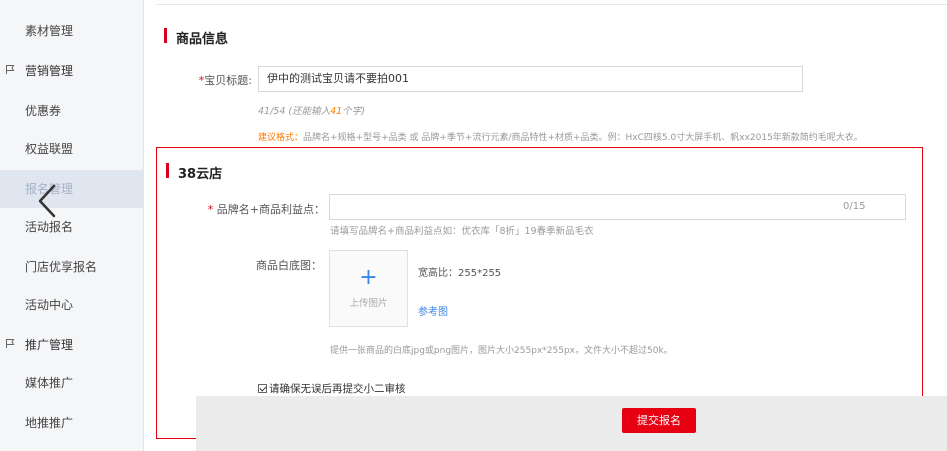 The width and height of the screenshot is (947, 451). What do you see at coordinates (49, 227) in the screenshot?
I see `sidebar-item-label: 活动报名` at bounding box center [49, 227].